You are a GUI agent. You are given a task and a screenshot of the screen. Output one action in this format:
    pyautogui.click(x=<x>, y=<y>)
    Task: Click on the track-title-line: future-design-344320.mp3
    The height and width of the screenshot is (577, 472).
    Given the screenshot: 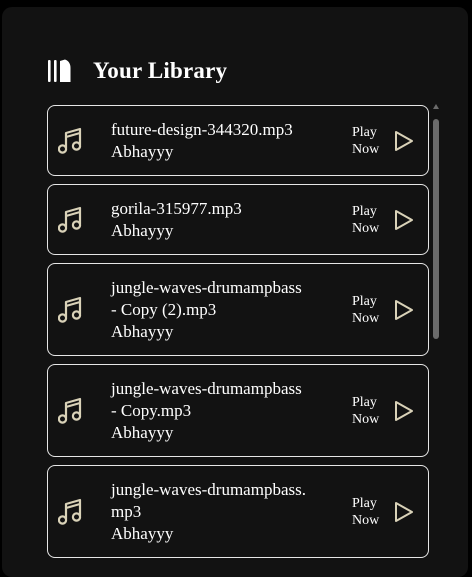 What is the action you would take?
    pyautogui.click(x=202, y=129)
    